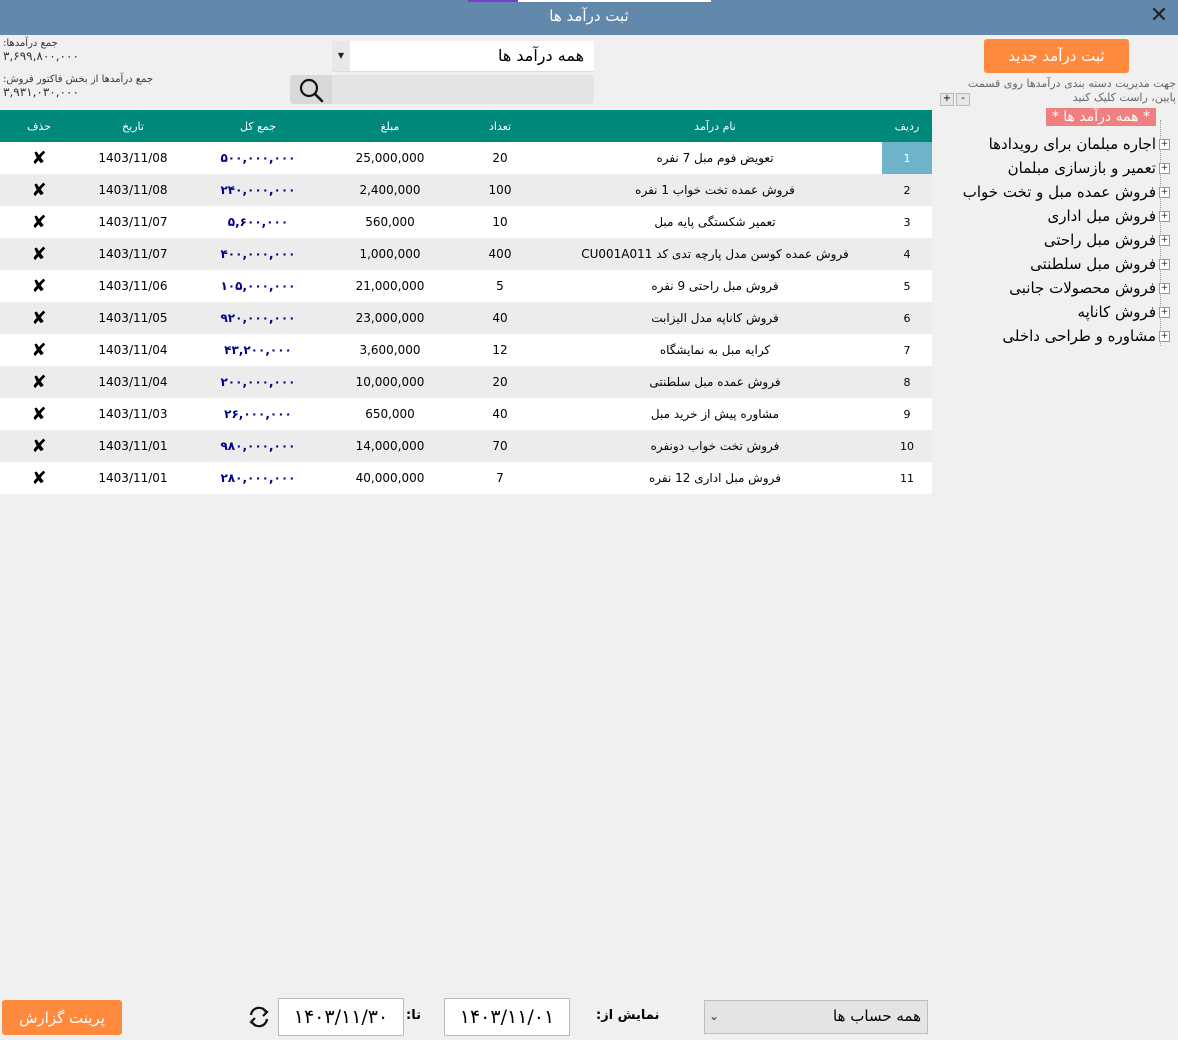  I want to click on row-name: فروش عمده تخت خواب 1 نفره, so click(715, 190).